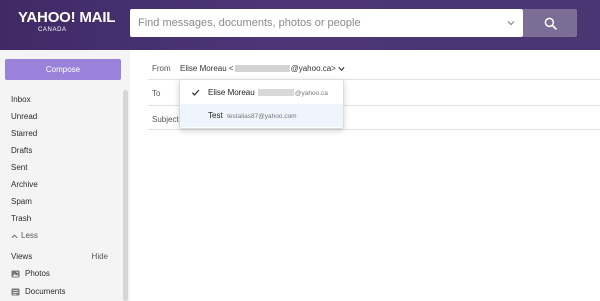 This screenshot has height=301, width=600. Describe the element at coordinates (24, 218) in the screenshot. I see `sidebar-item-trash: Trash` at that location.